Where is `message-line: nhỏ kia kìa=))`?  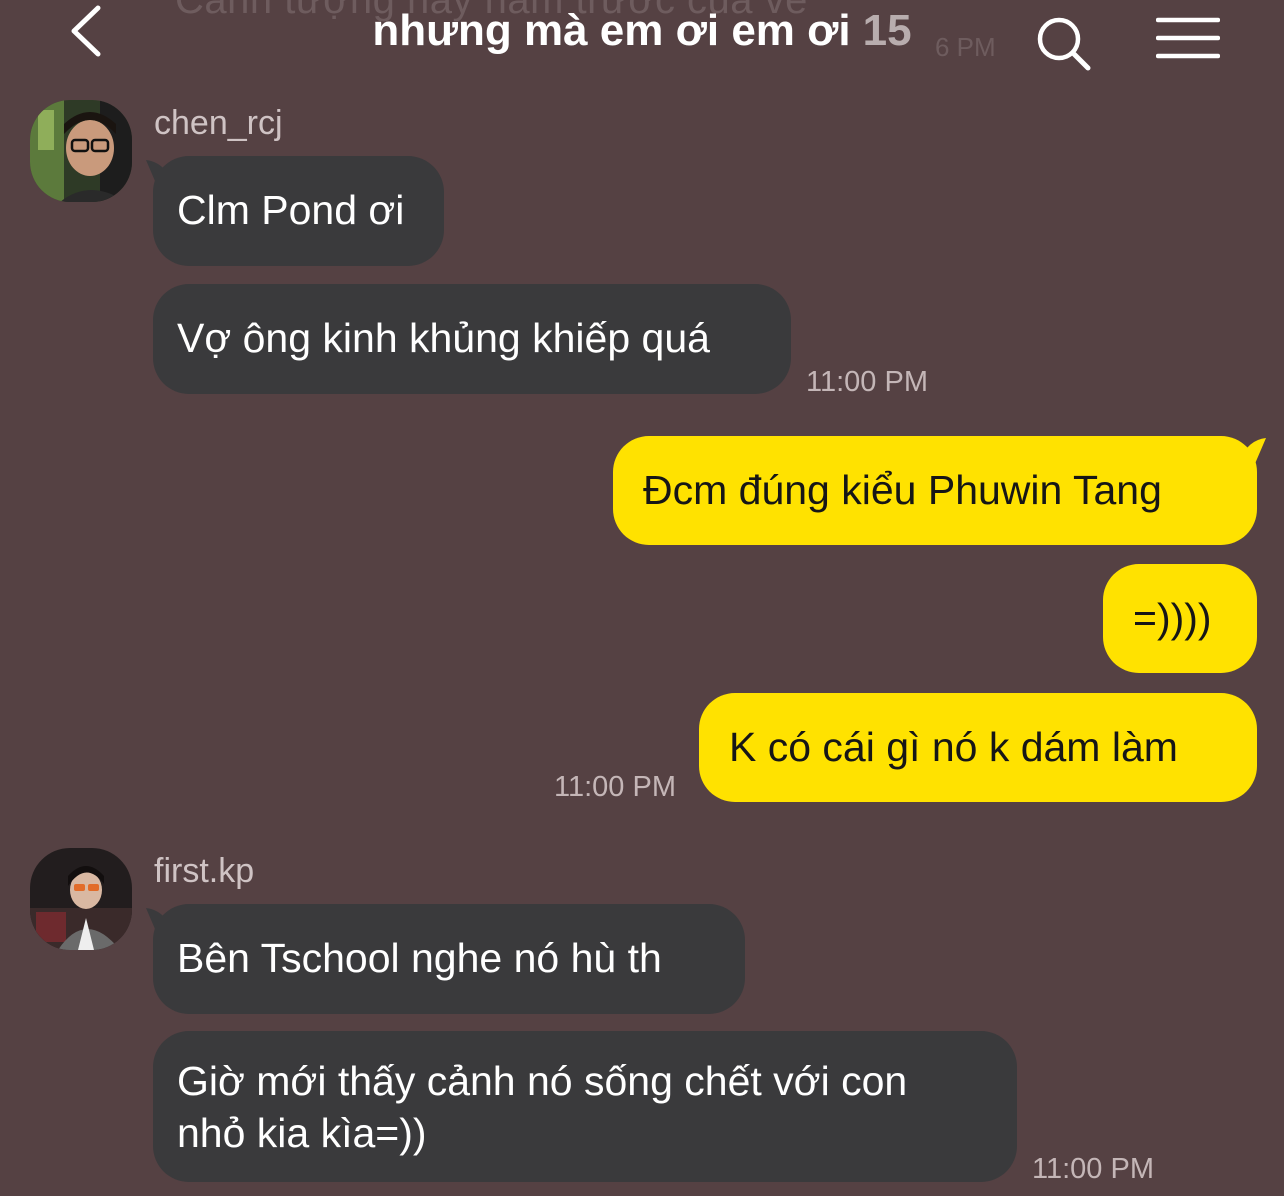 message-line: nhỏ kia kìa=)) is located at coordinates (302, 1133).